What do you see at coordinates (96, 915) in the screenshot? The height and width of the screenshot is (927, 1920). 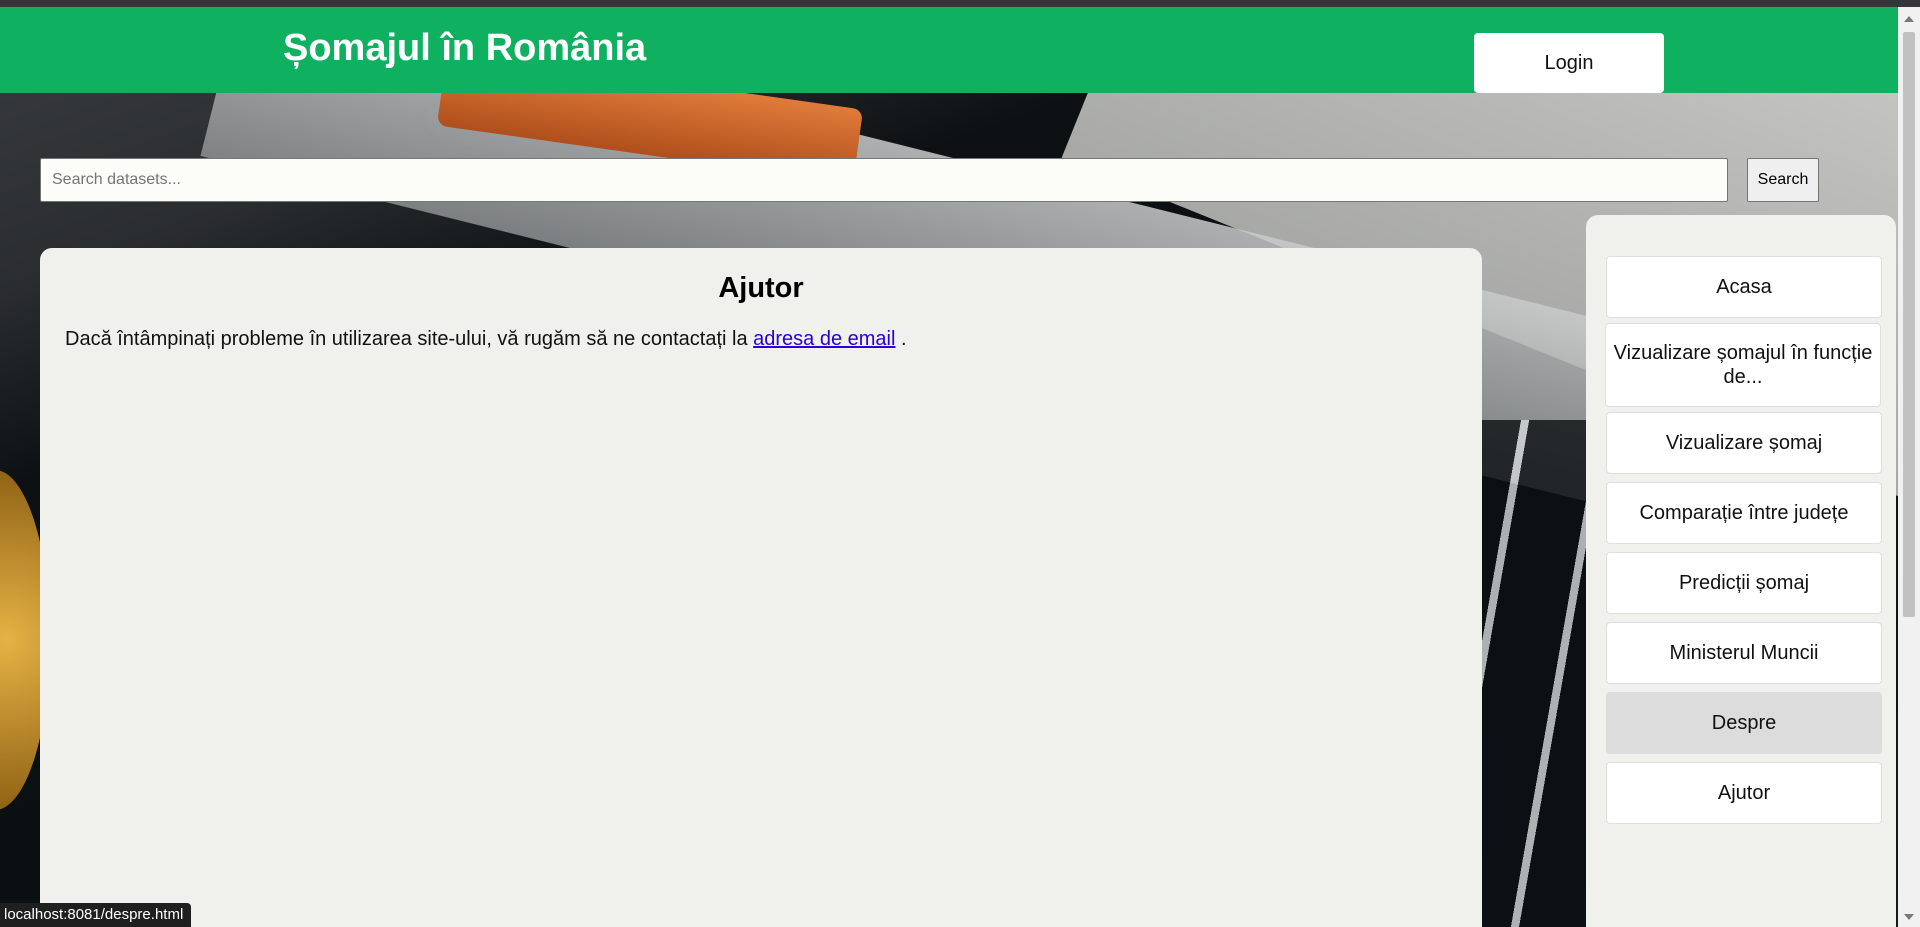 I see `link-status-bar: localhost:8081/despre.html` at bounding box center [96, 915].